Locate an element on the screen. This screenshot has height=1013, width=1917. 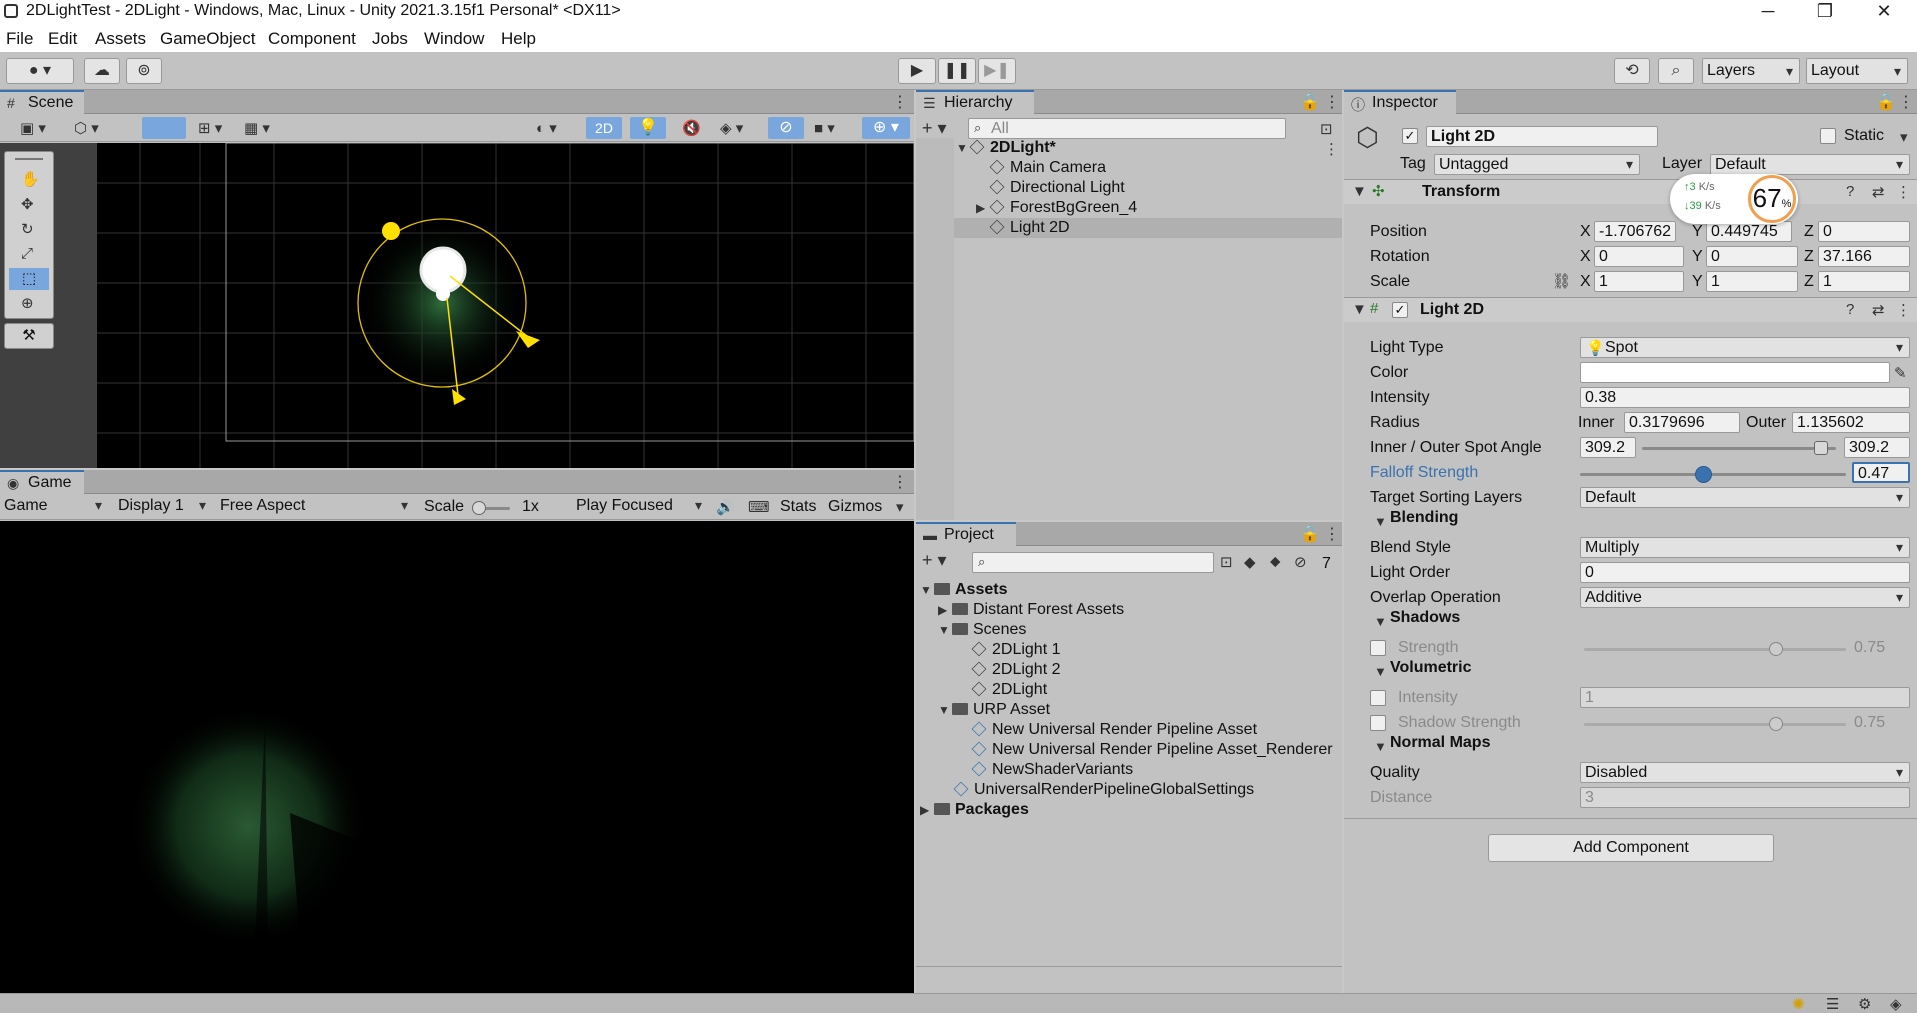
list-item: ▼ URP Asset is located at coordinates (994, 710).